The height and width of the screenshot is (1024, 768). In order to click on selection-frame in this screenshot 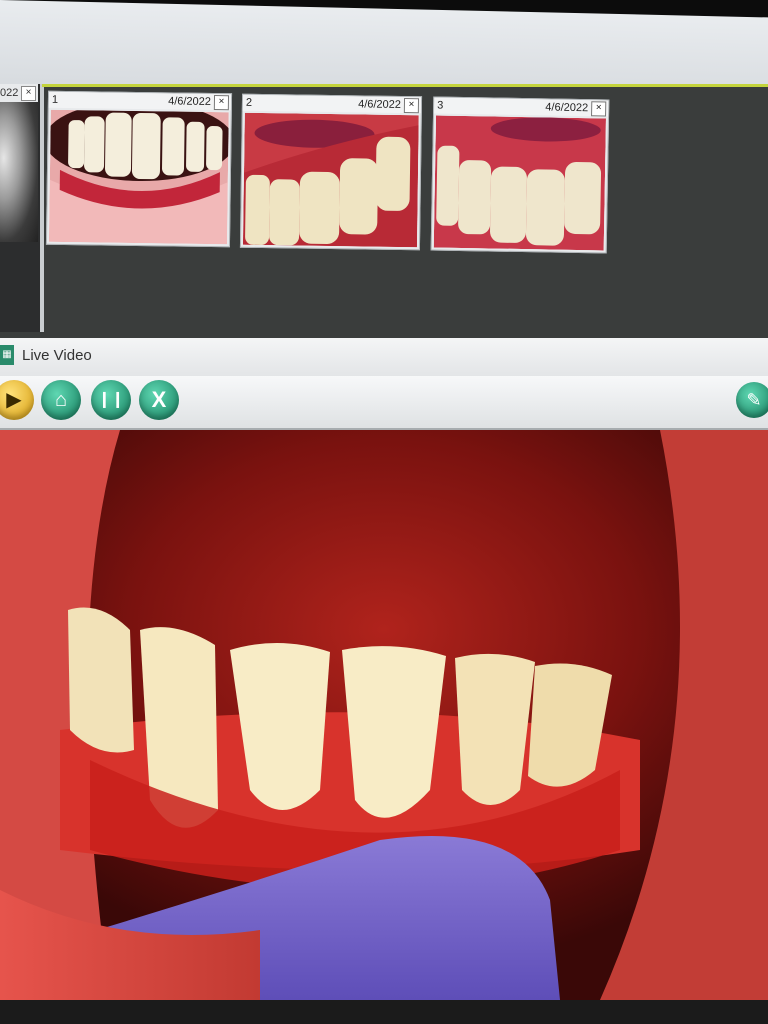, I will do `click(405, 85)`.